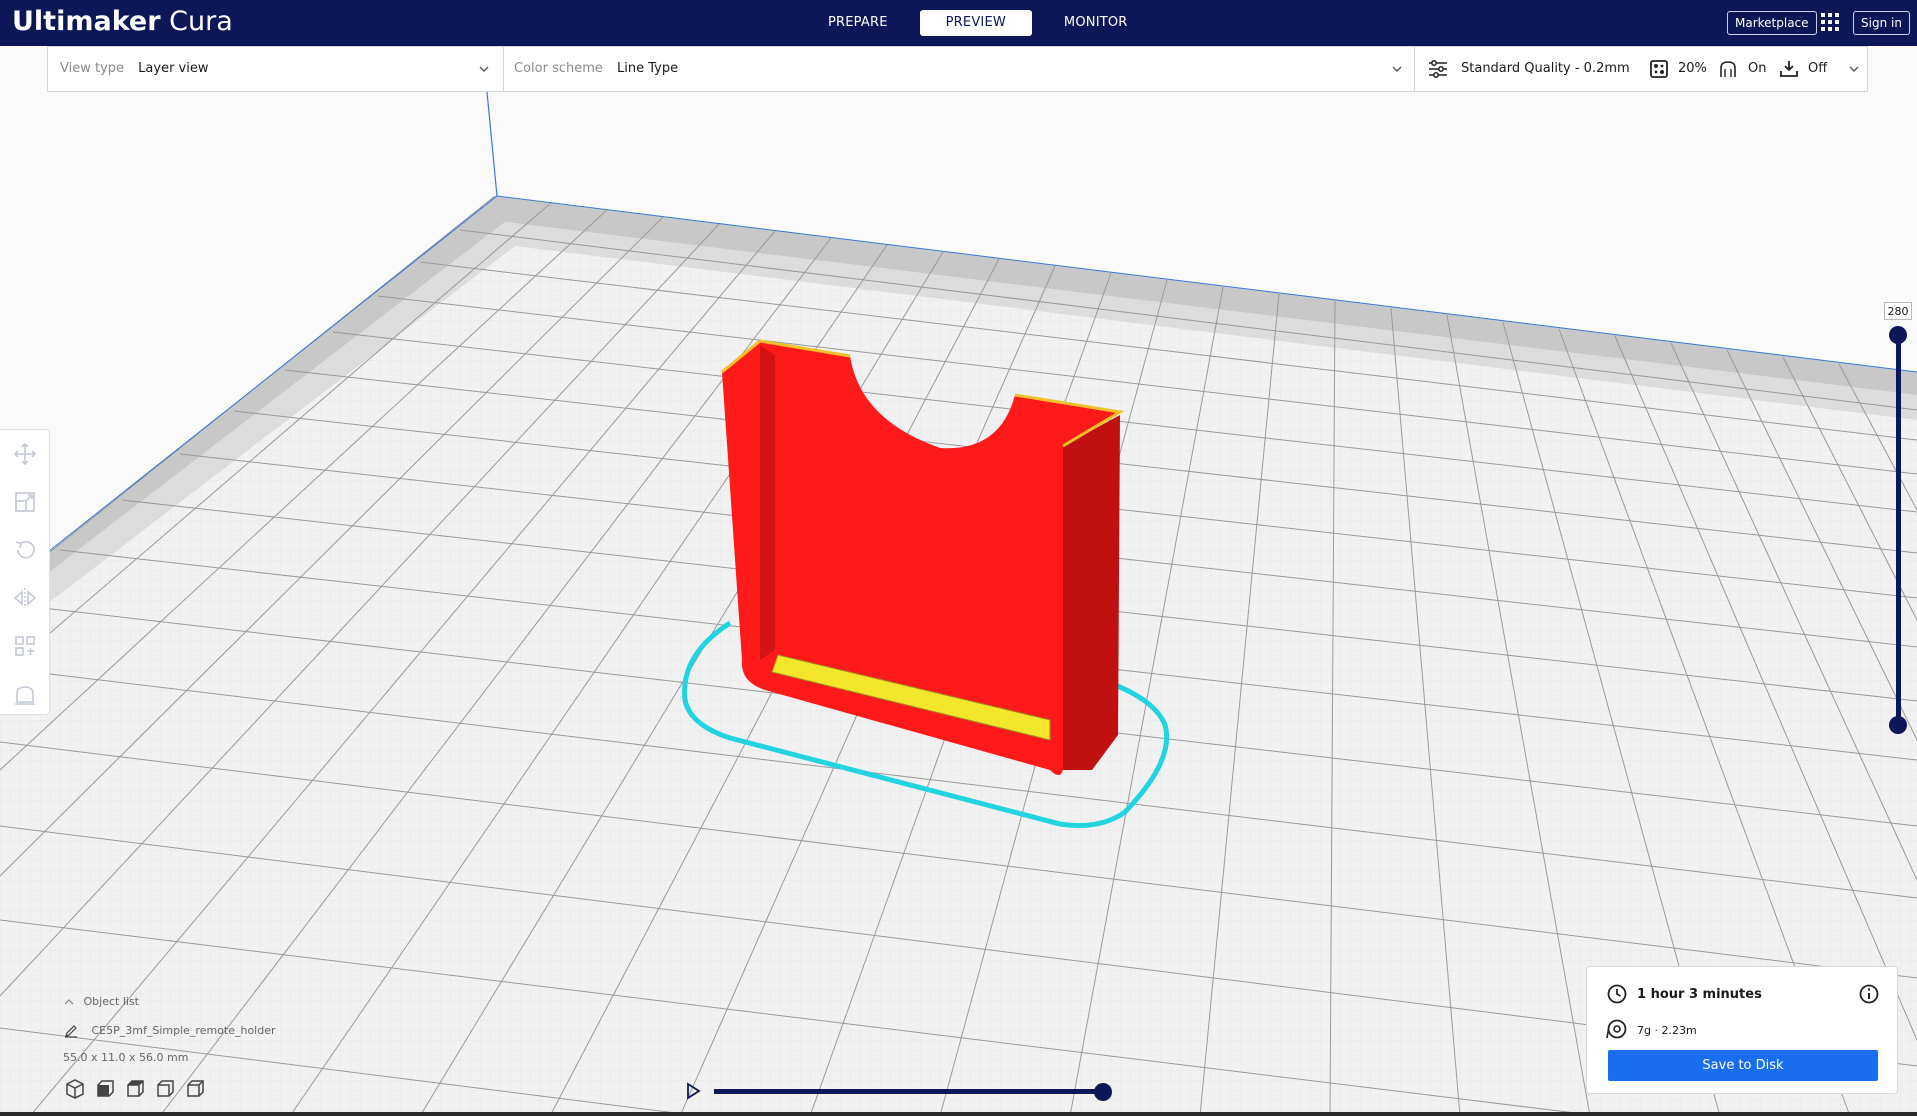  What do you see at coordinates (1667, 1030) in the screenshot?
I see `material-usage: 7g · 2.23m` at bounding box center [1667, 1030].